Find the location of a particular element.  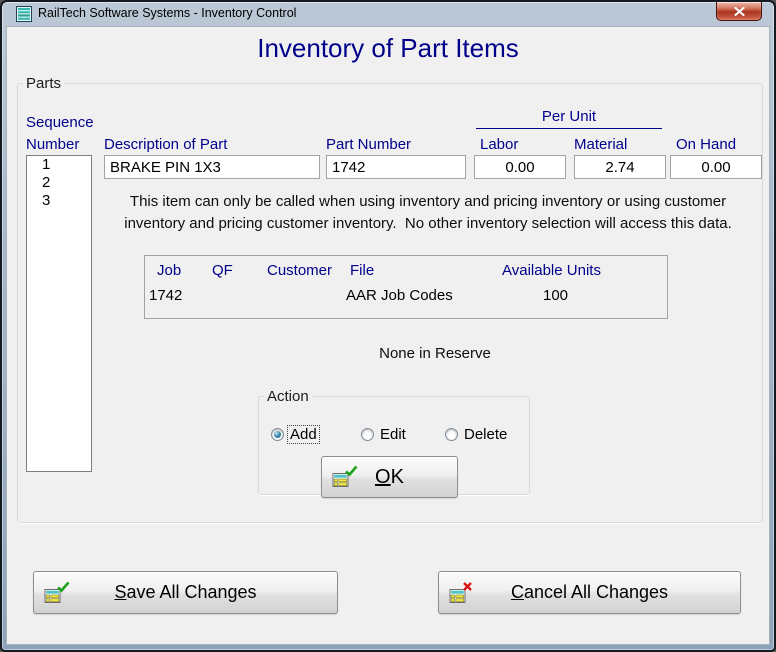

ok-button: OK is located at coordinates (389, 477).